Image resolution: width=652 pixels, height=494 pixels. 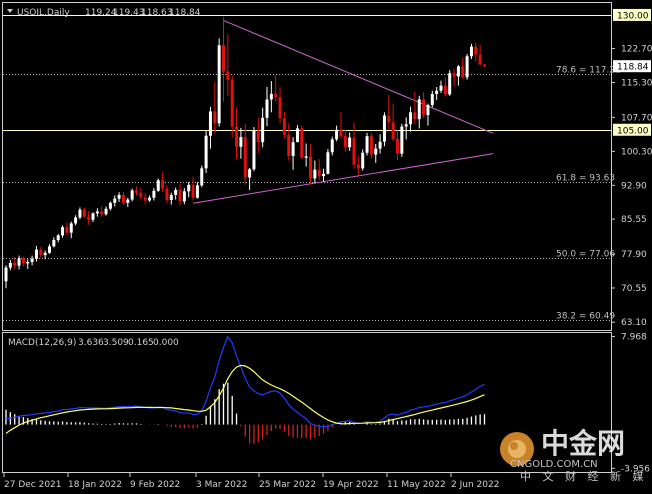 What do you see at coordinates (583, 443) in the screenshot?
I see `watermark-brand: 中金网` at bounding box center [583, 443].